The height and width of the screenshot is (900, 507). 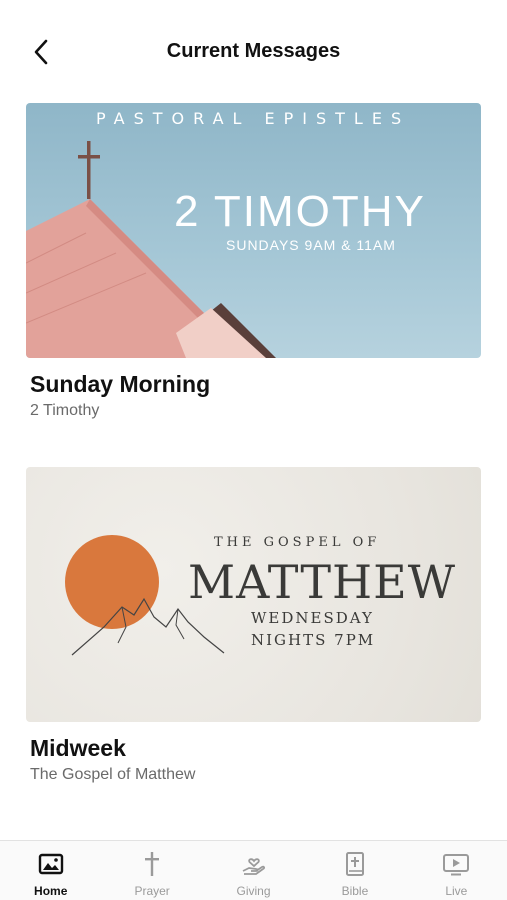 I want to click on tab-giving: Giving, so click(x=253, y=870).